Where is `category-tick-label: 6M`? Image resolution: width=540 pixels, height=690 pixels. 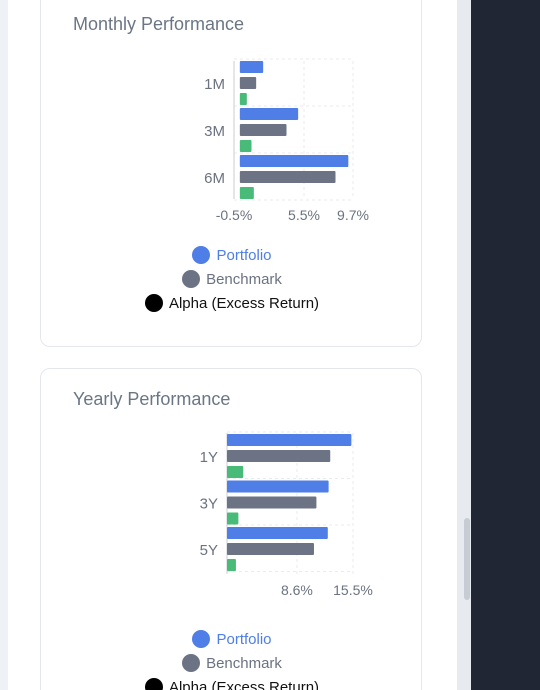
category-tick-label: 6M is located at coordinates (214, 178).